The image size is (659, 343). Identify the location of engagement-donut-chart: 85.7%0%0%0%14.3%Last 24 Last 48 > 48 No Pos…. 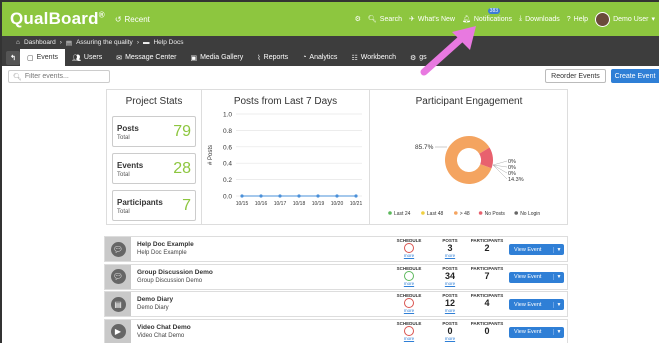
(464, 176).